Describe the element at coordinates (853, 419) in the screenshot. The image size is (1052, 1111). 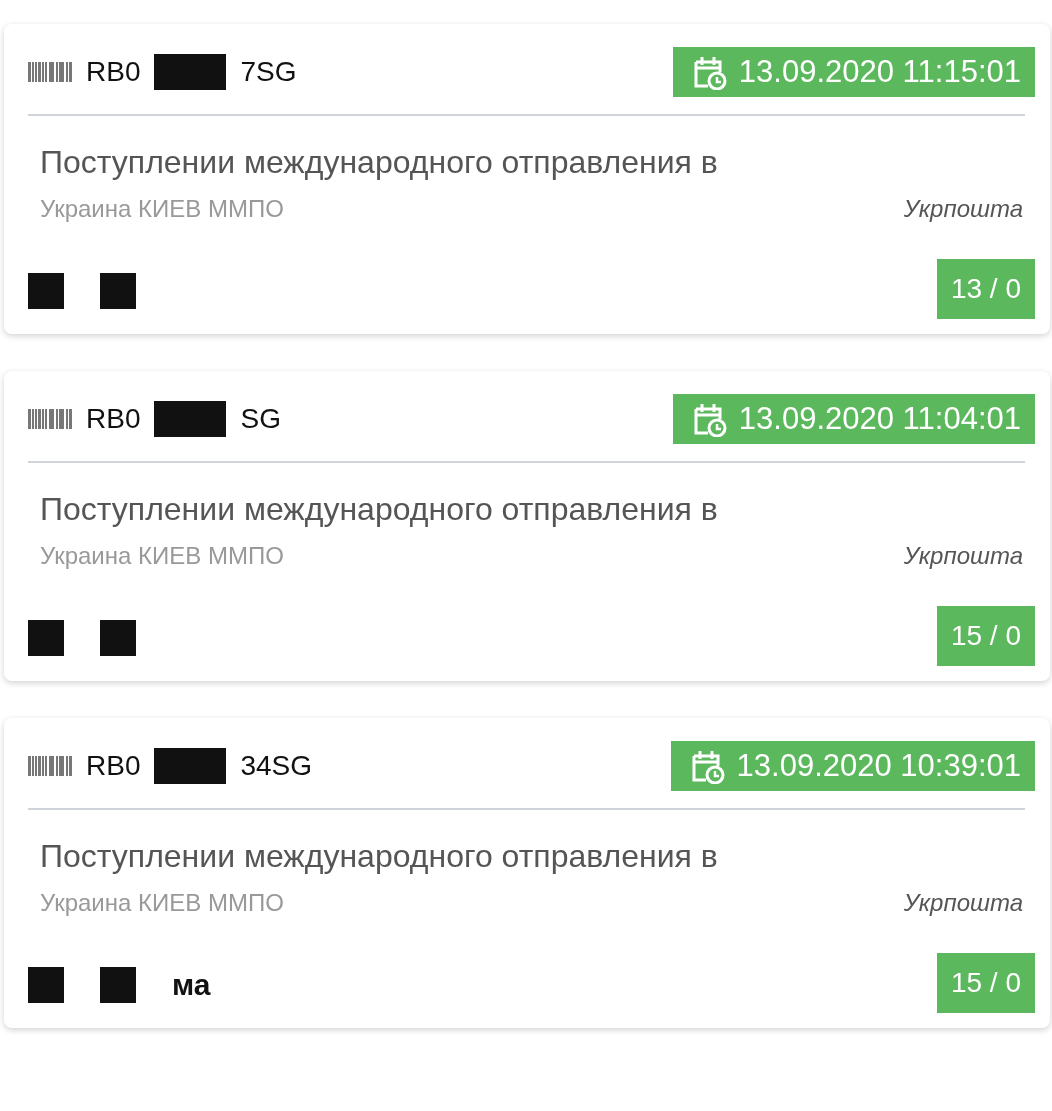
I see `date-badge: 13.09.2020 11:04:01` at that location.